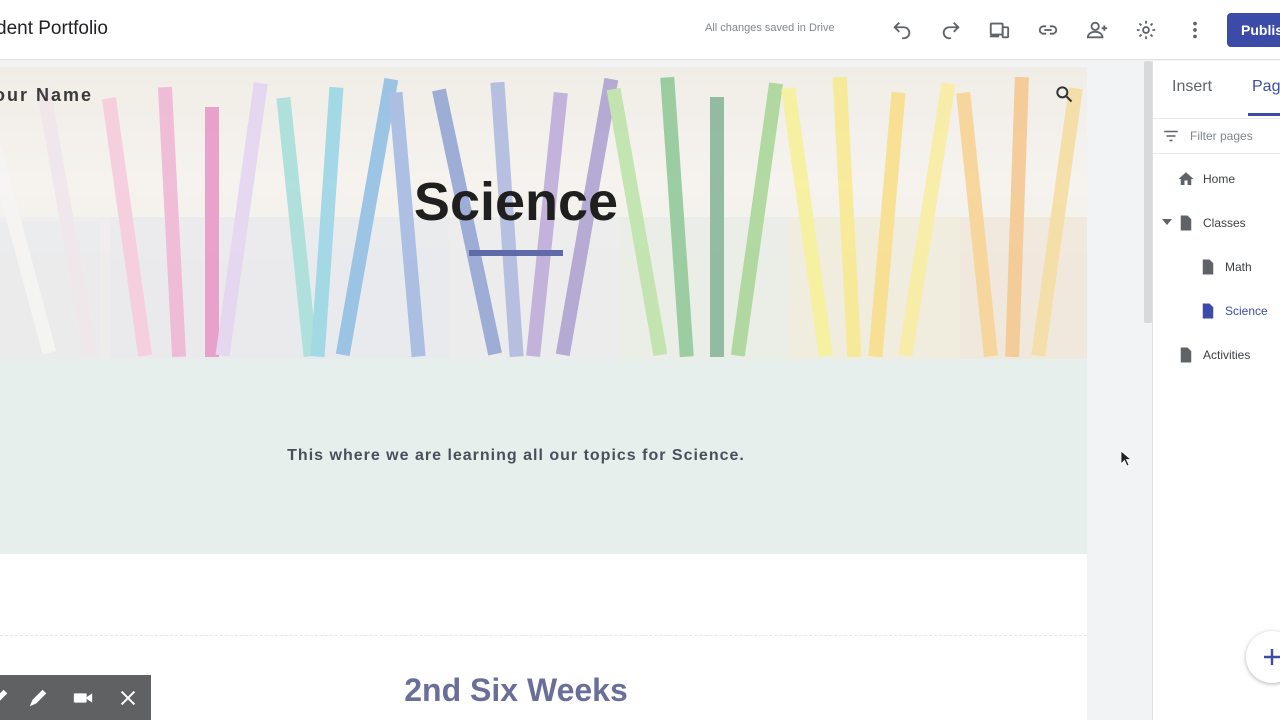 This screenshot has width=1280, height=720. Describe the element at coordinates (54, 29) in the screenshot. I see `site-title: dent Portfolio` at that location.